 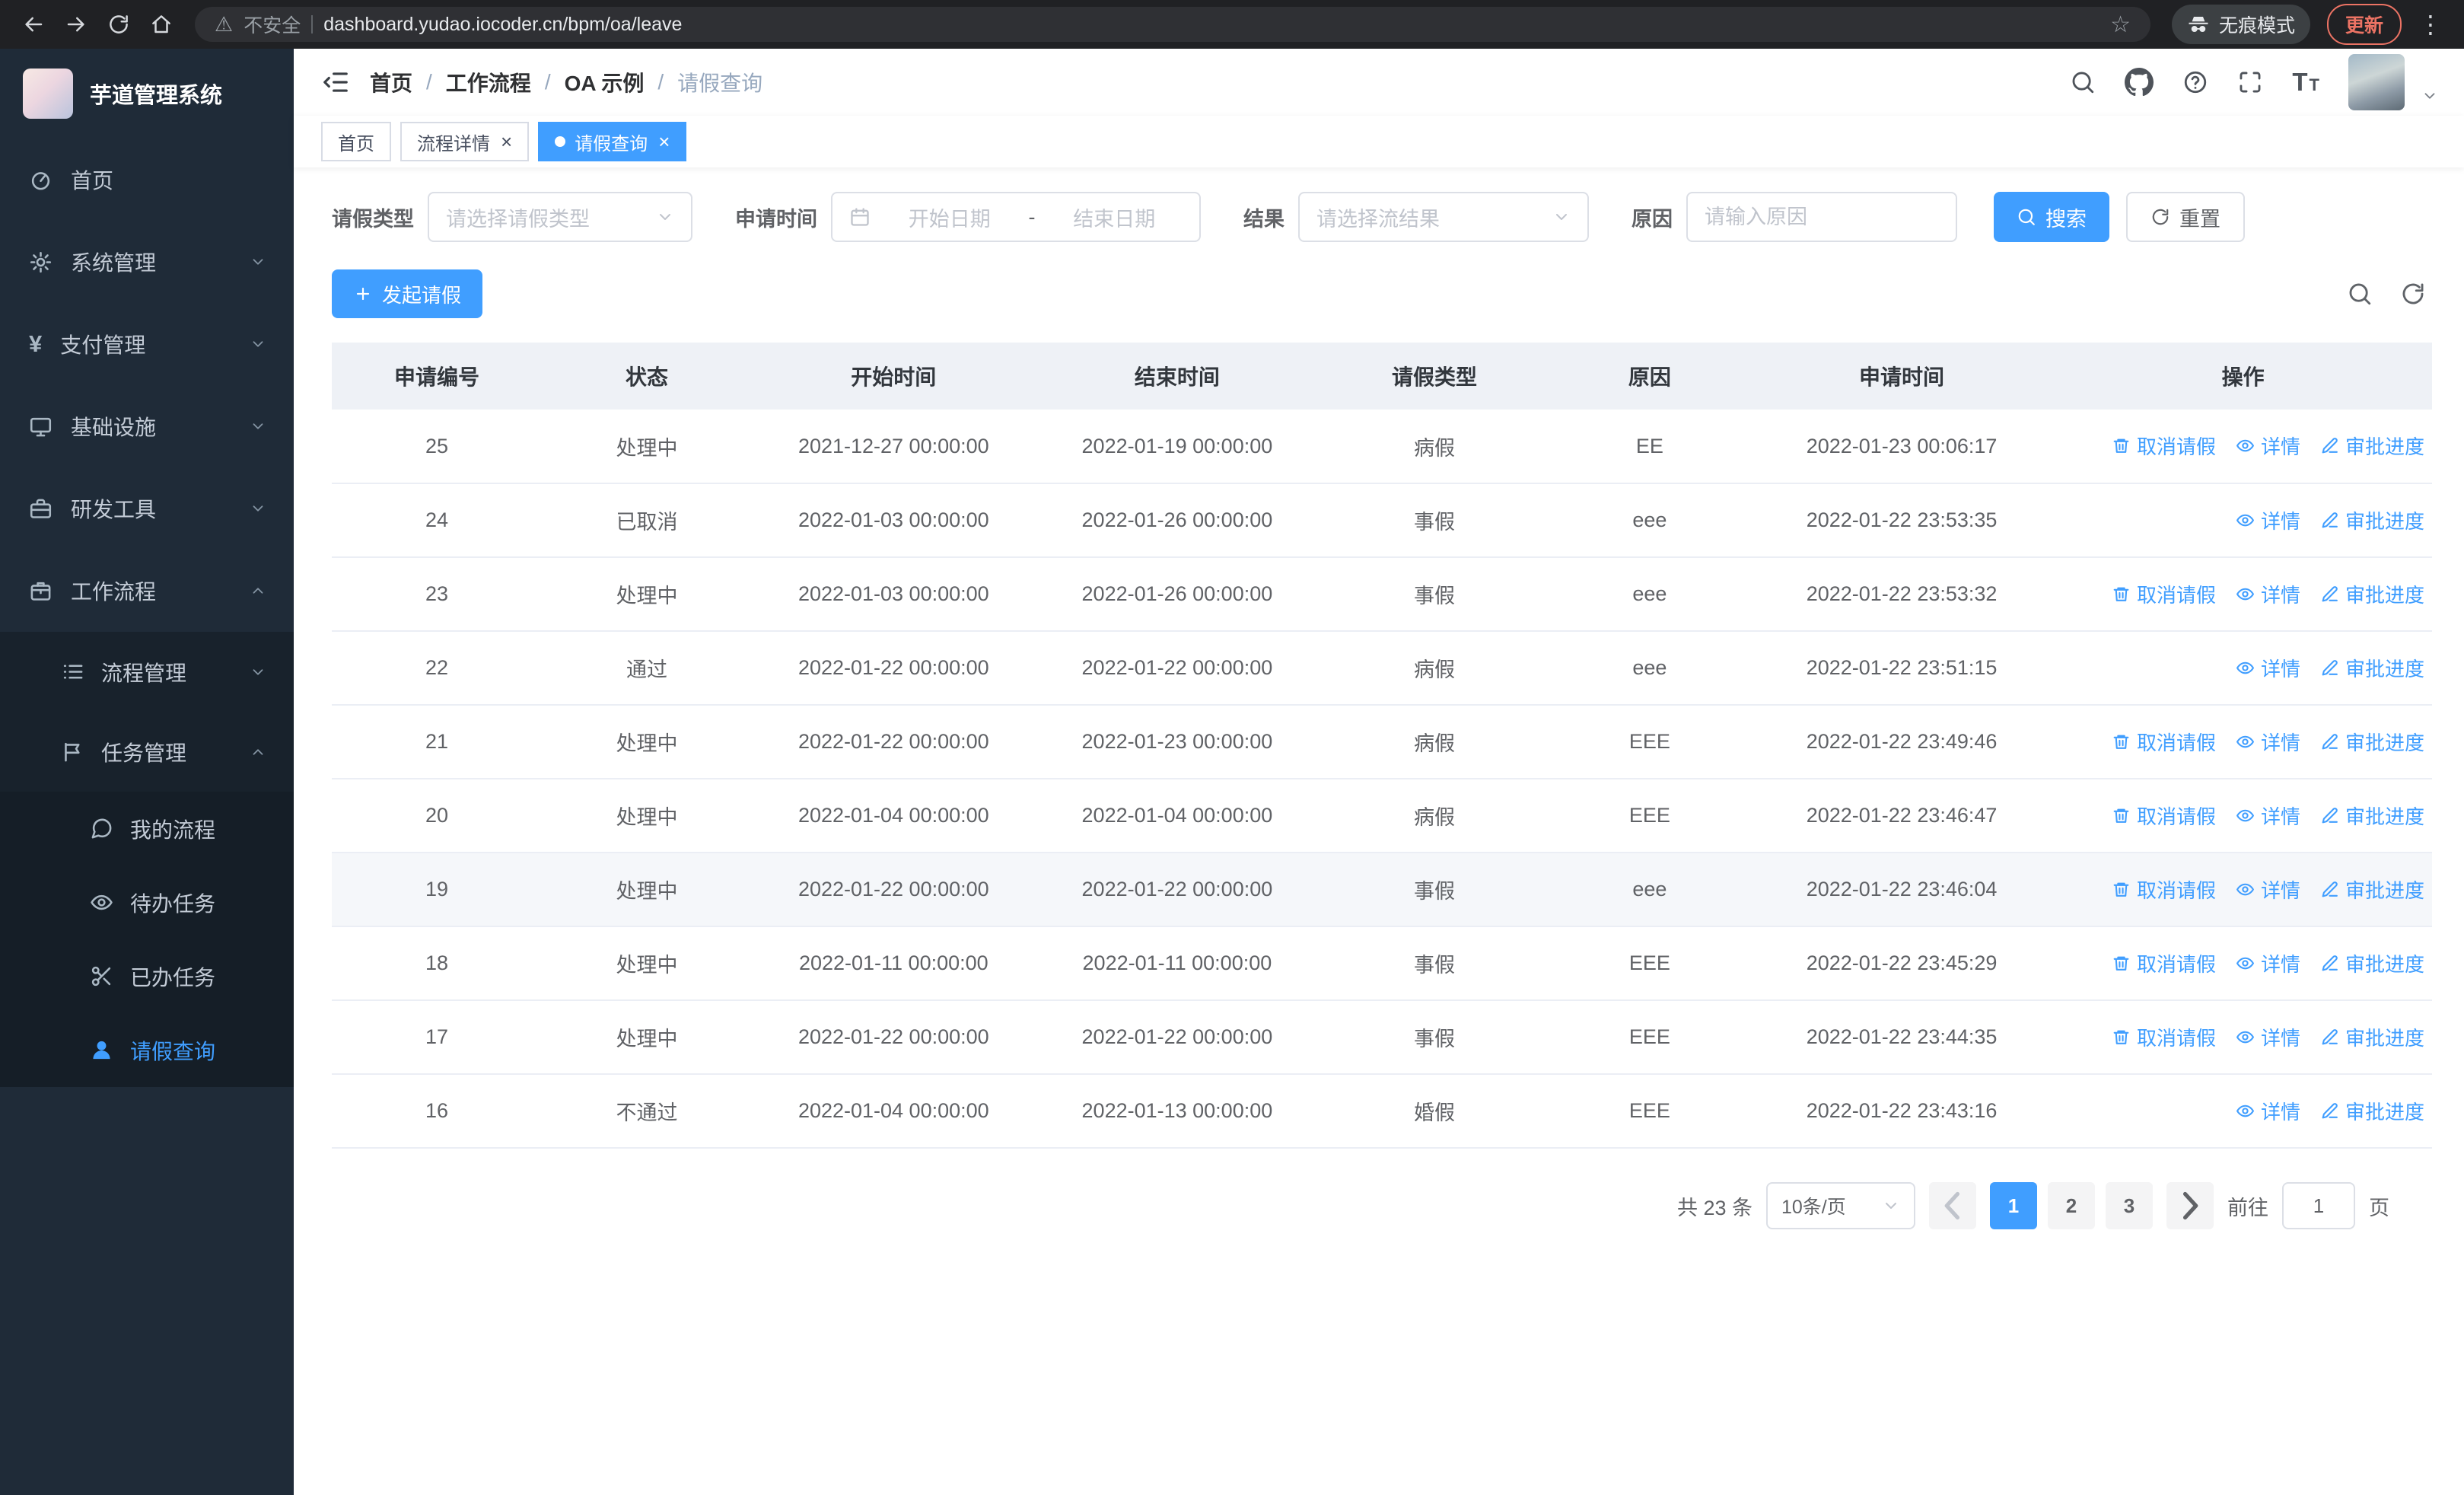 I want to click on next-page-button, so click(x=2190, y=1206).